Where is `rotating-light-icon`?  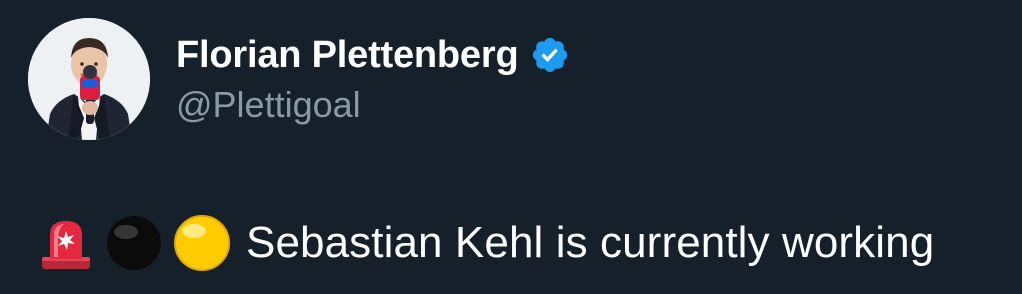
rotating-light-icon is located at coordinates (66, 245).